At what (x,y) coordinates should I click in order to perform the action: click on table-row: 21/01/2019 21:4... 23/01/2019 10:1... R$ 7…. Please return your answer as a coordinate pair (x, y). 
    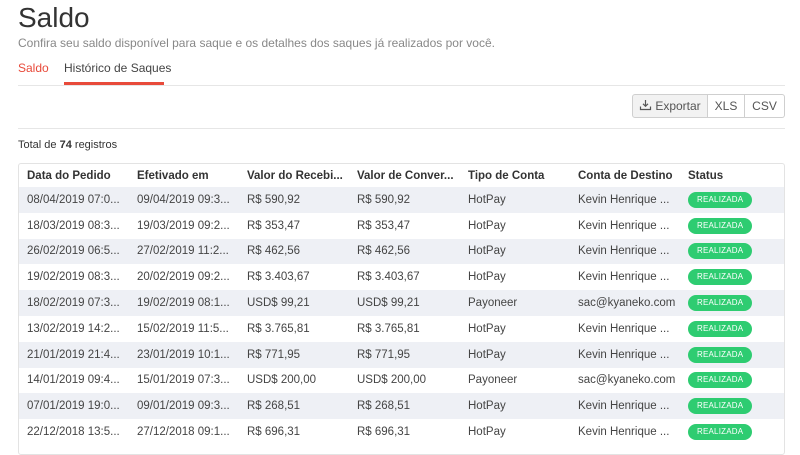
    Looking at the image, I should click on (401, 354).